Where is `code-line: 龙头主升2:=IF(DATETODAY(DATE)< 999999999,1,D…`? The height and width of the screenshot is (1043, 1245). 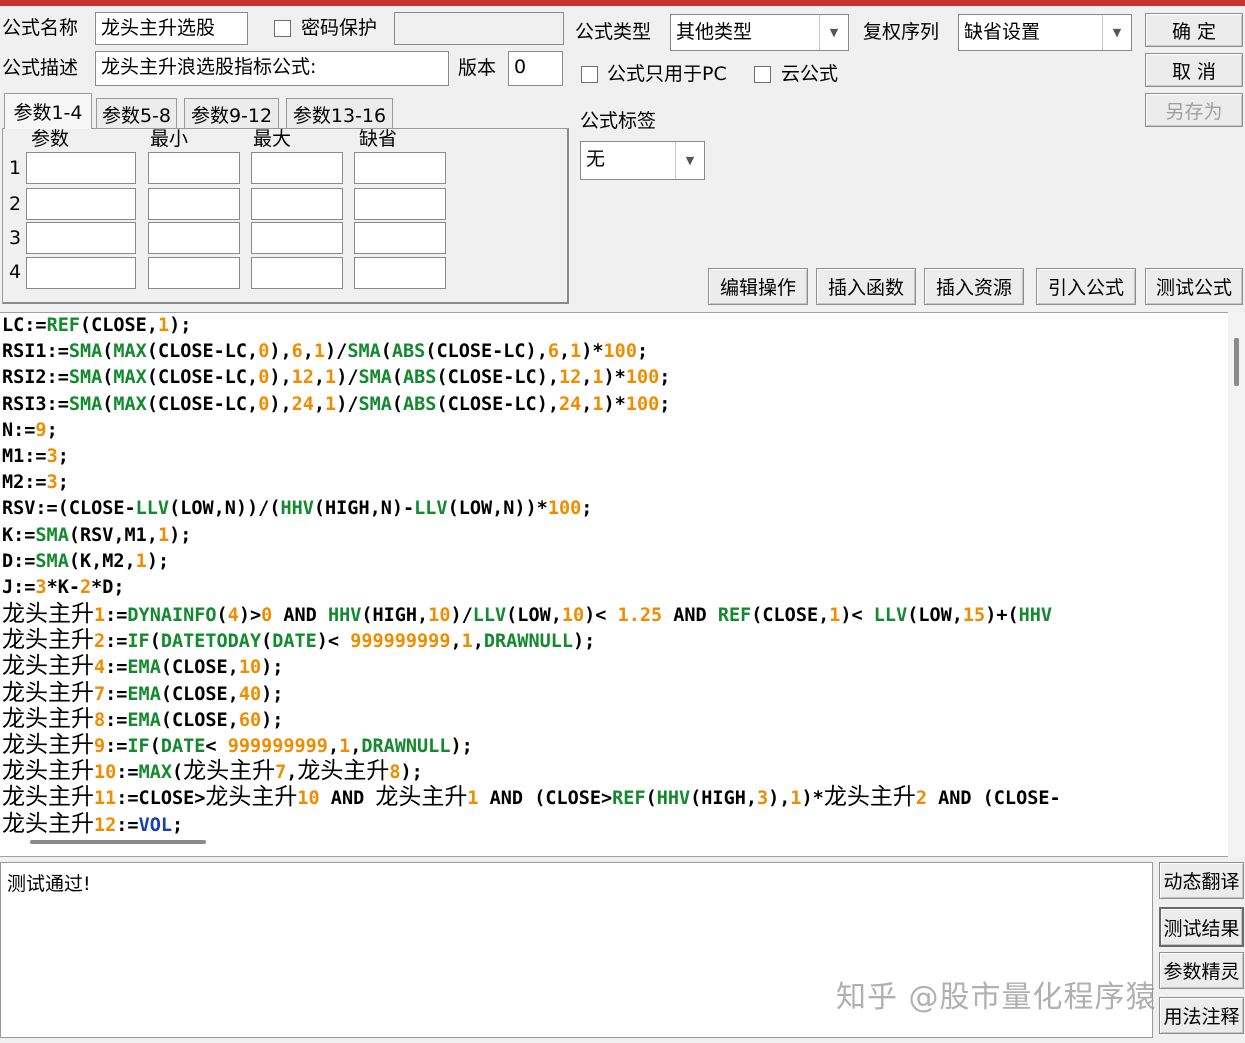 code-line: 龙头主升2:=IF(DATETODAY(DATE)< 999999999,1,D… is located at coordinates (299, 640).